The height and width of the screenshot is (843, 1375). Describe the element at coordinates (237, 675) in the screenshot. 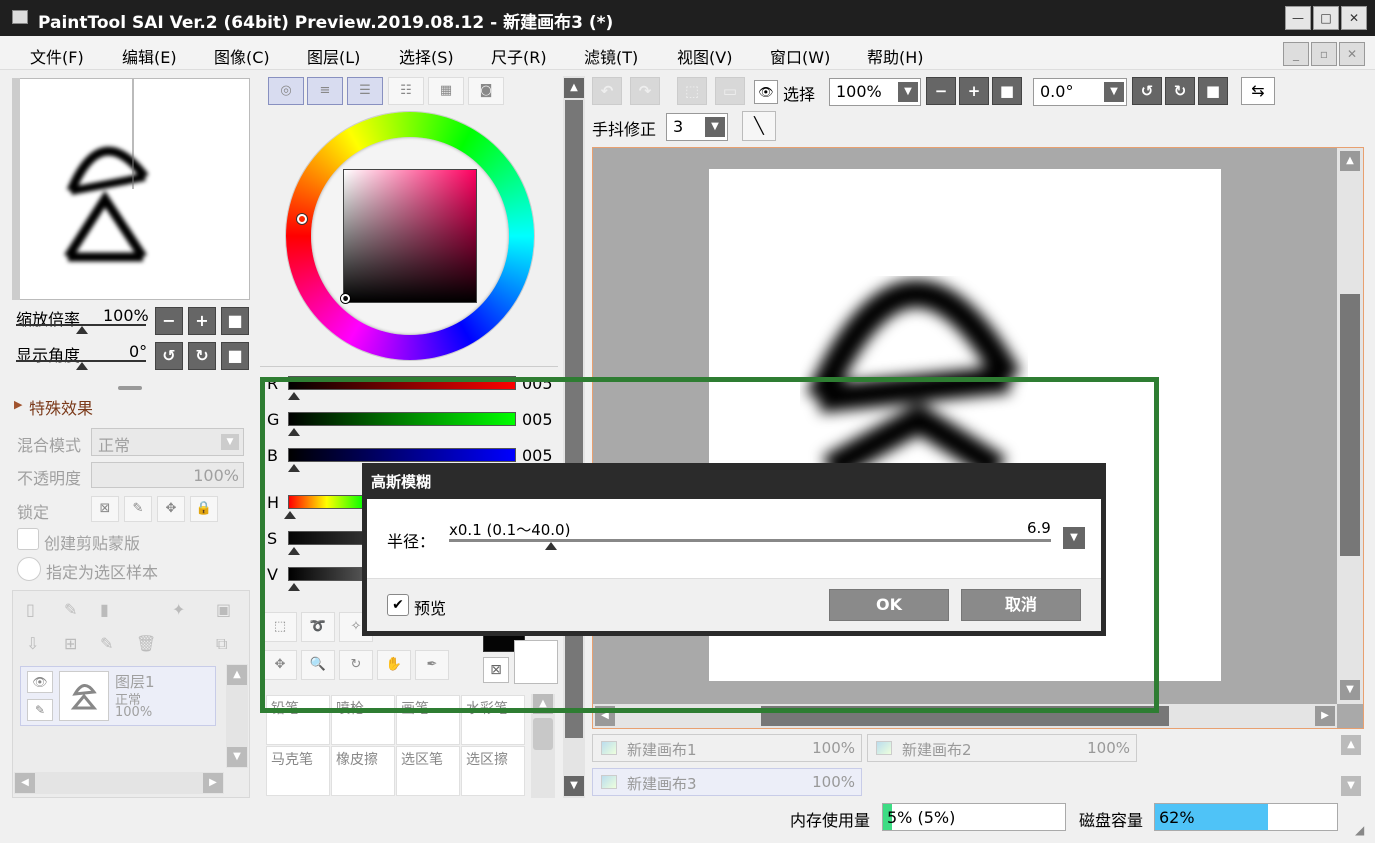

I see `layer-scroll-up: ▲` at that location.